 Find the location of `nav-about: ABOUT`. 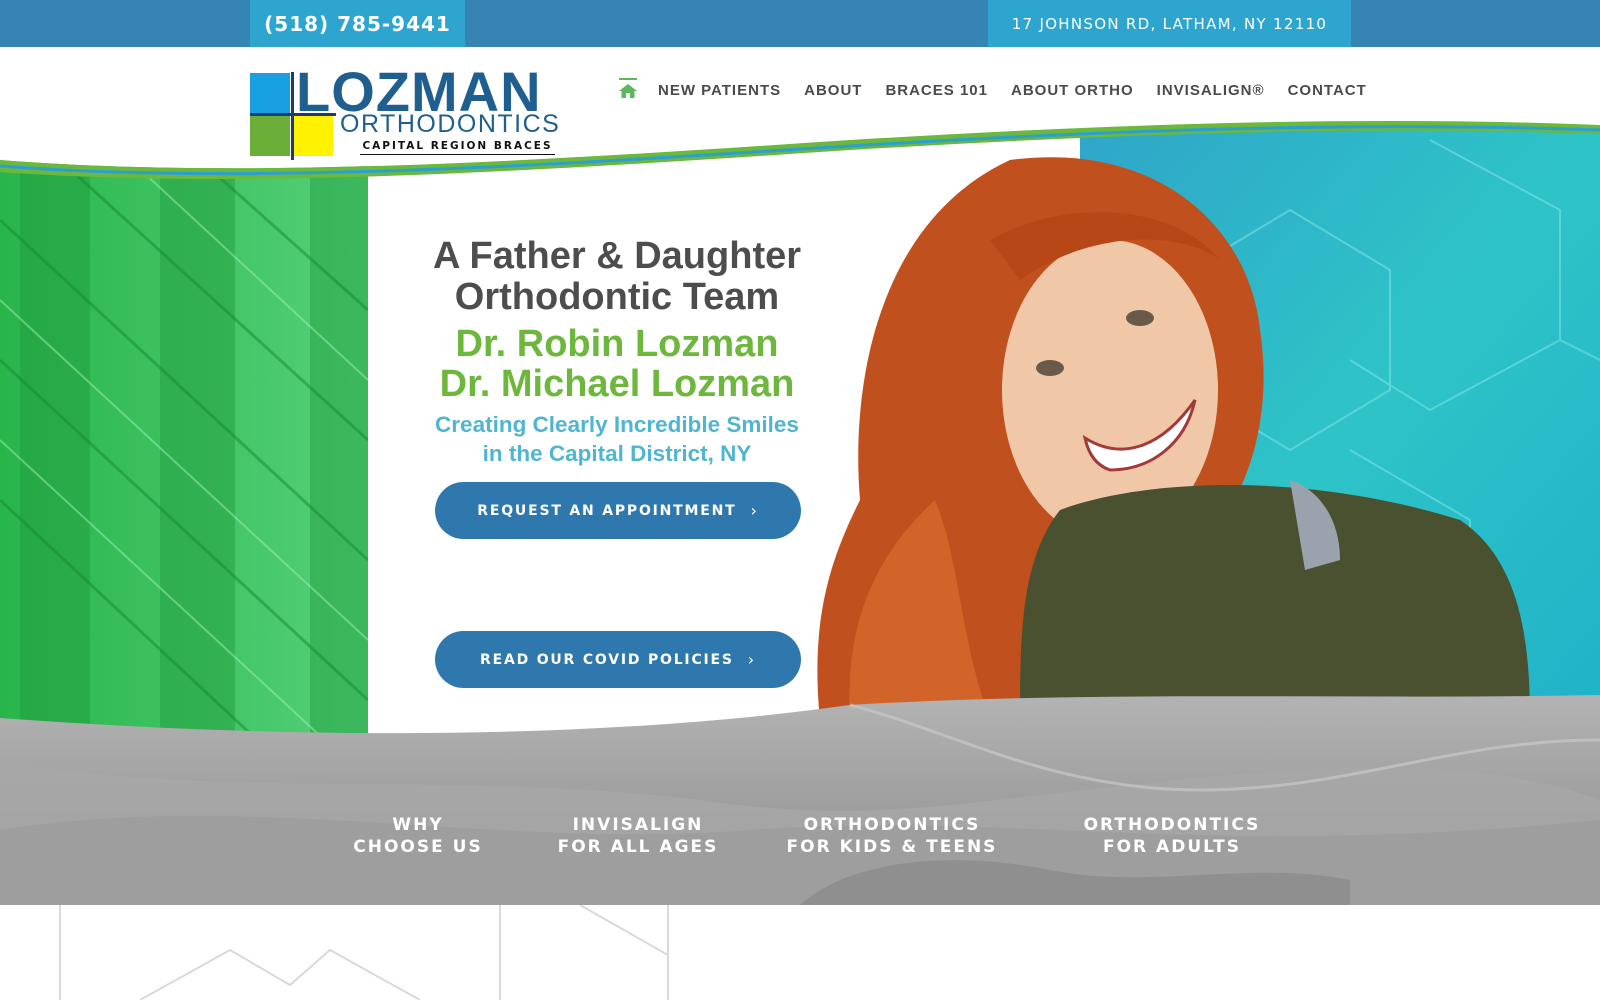

nav-about: ABOUT is located at coordinates (833, 90).